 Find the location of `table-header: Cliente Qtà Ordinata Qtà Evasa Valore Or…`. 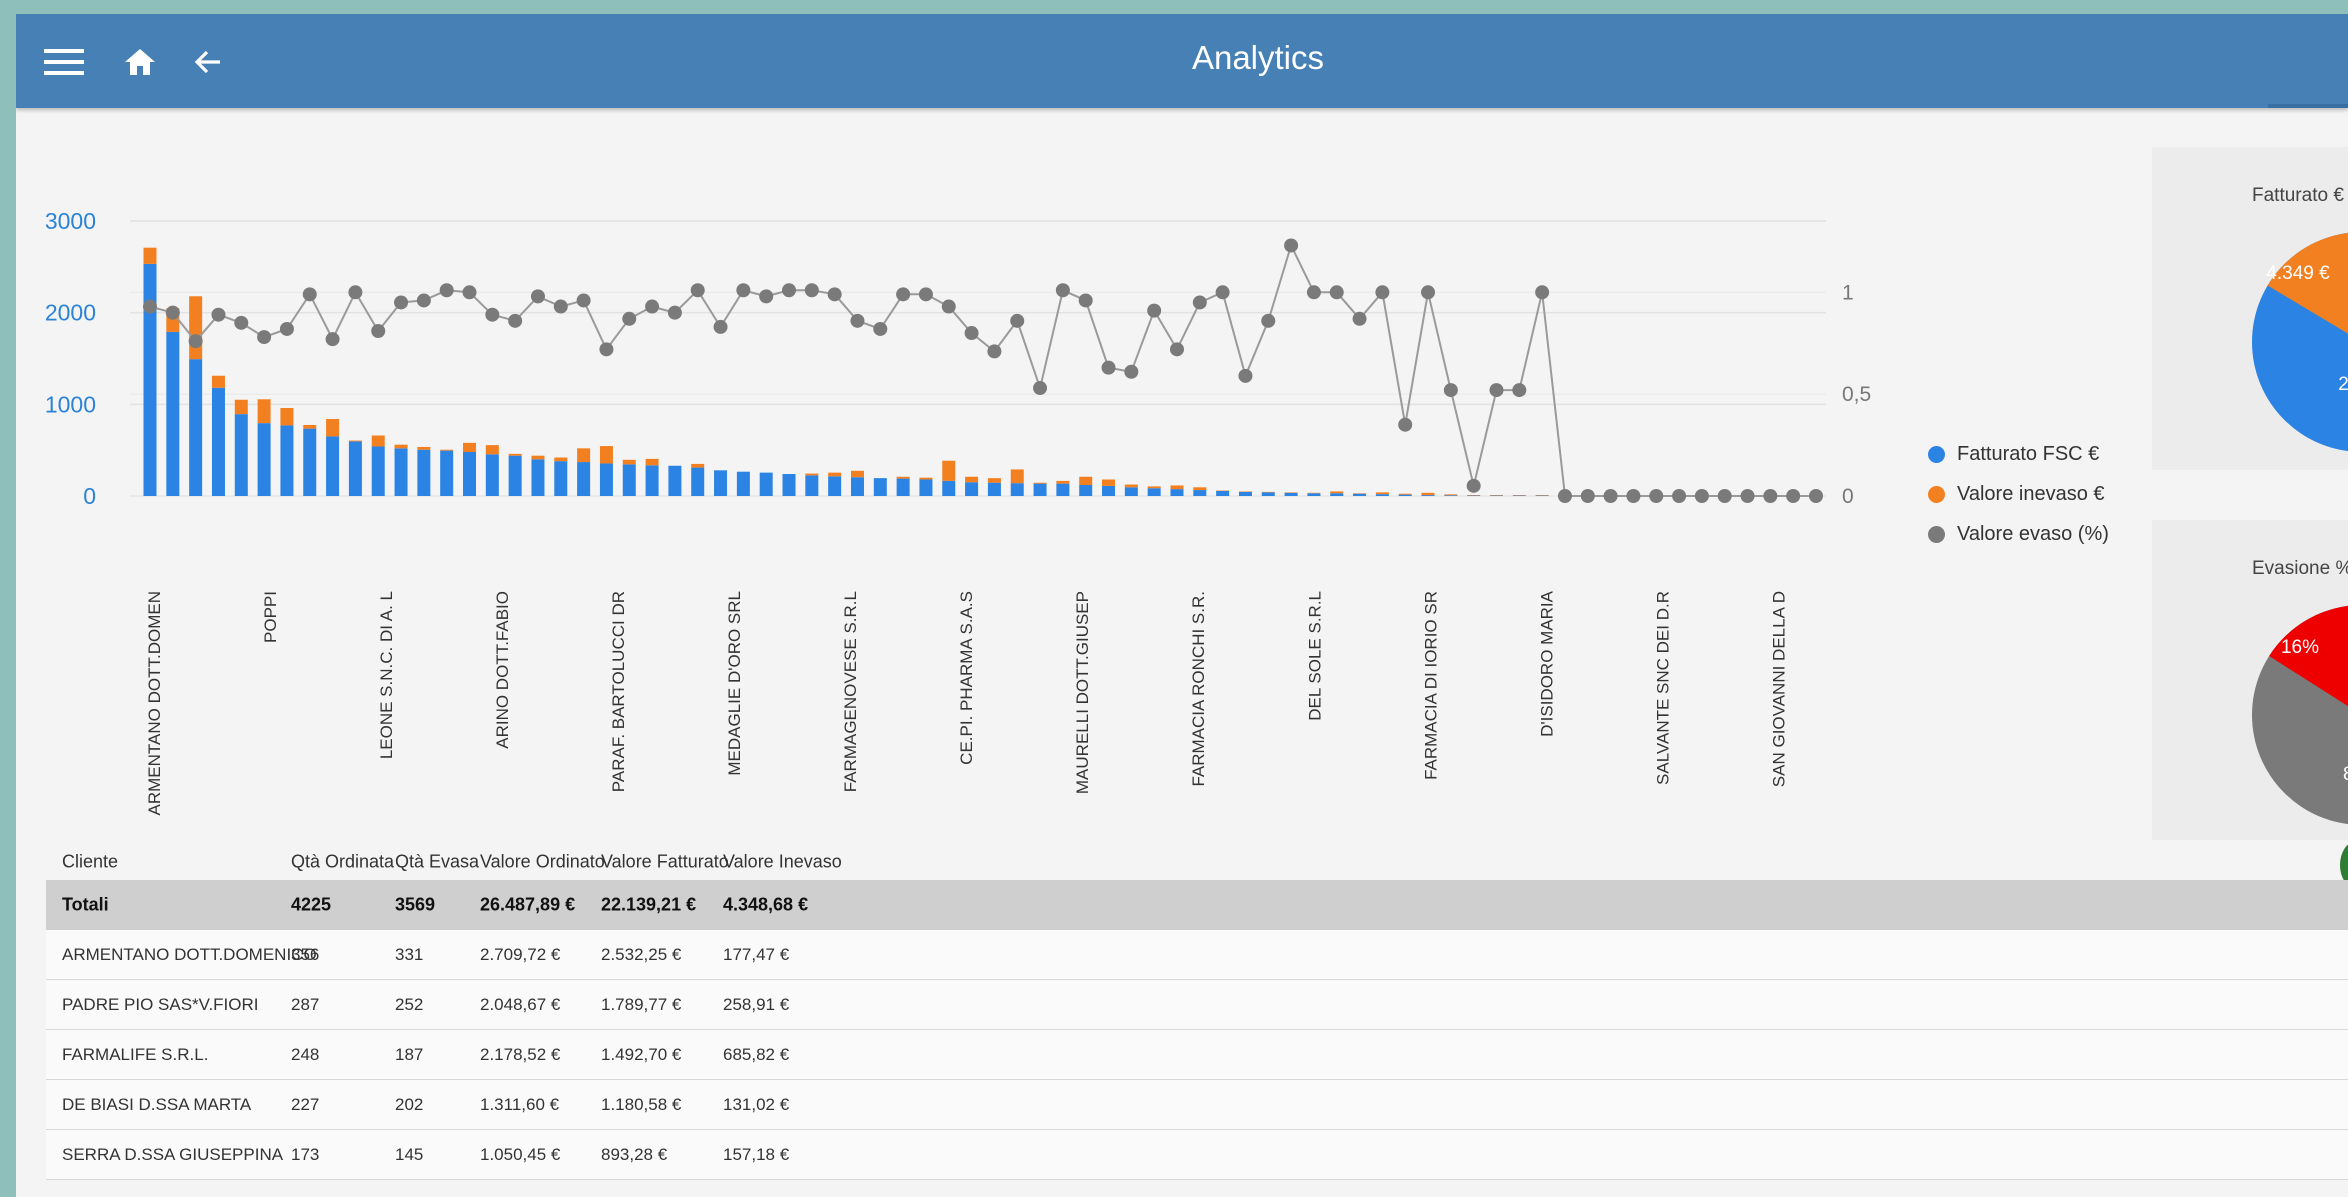

table-header: Cliente Qtà Ordinata Qtà Evasa Valore Or… is located at coordinates (1197, 862).